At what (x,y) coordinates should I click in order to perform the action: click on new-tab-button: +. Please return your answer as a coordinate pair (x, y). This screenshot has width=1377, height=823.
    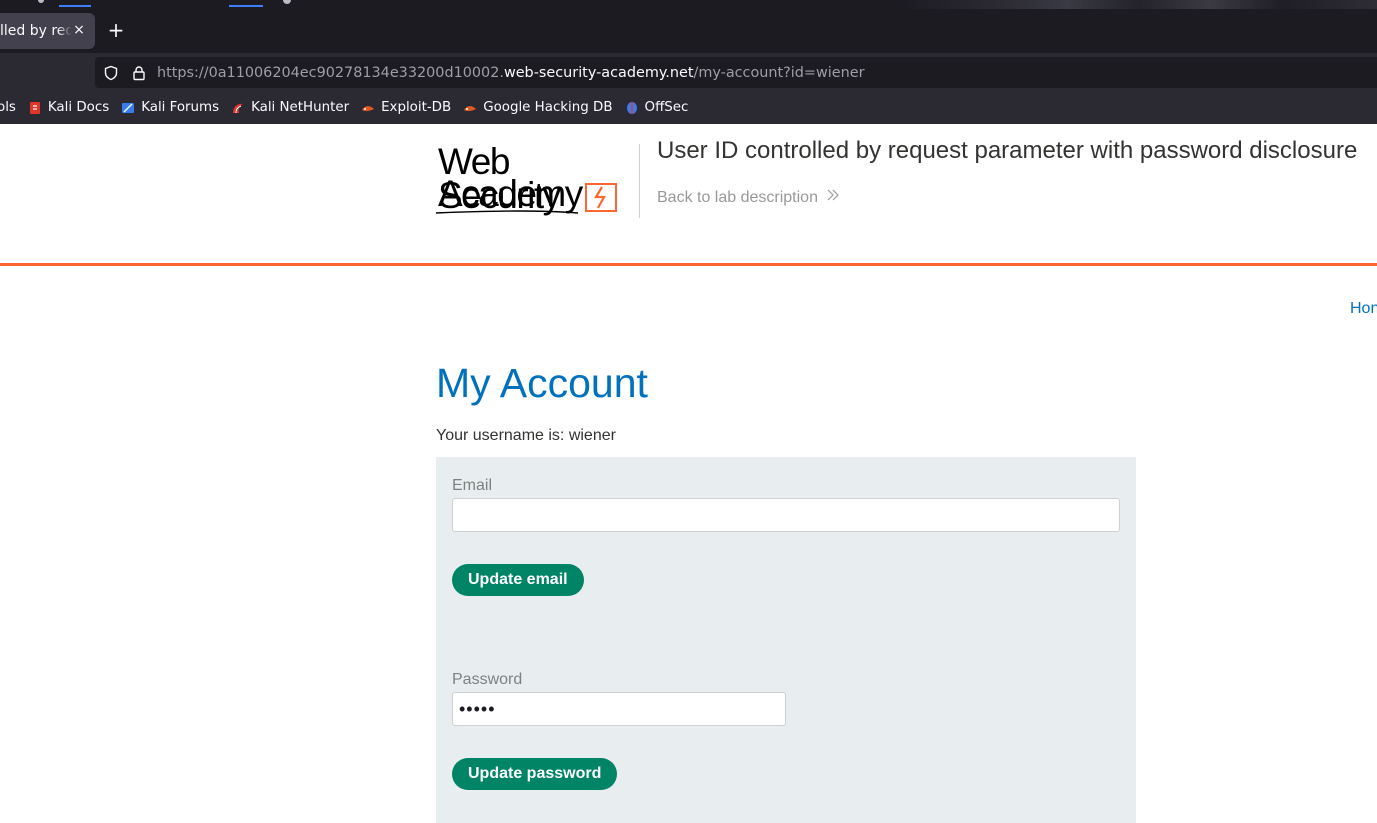
    Looking at the image, I should click on (116, 30).